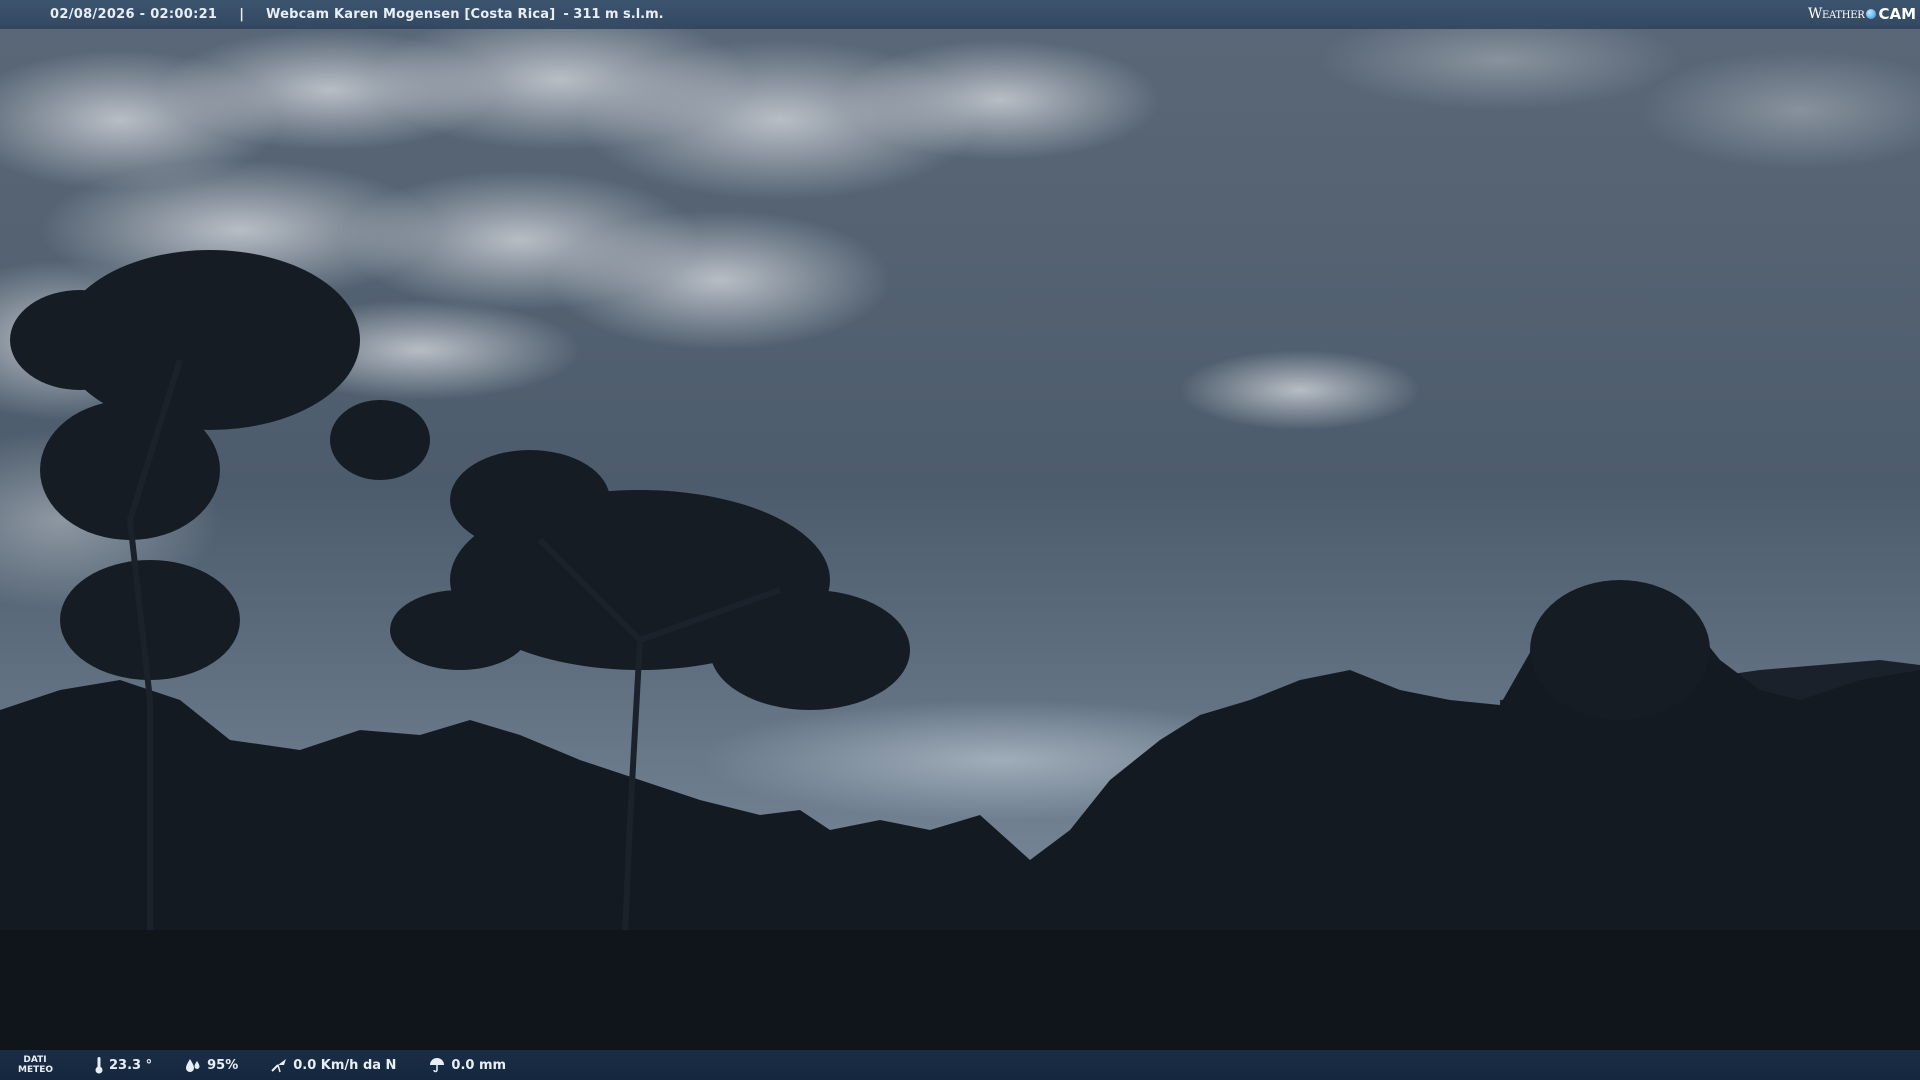 This screenshot has height=1080, width=1920. I want to click on dati-meteo-label: DATI METEO, so click(36, 1065).